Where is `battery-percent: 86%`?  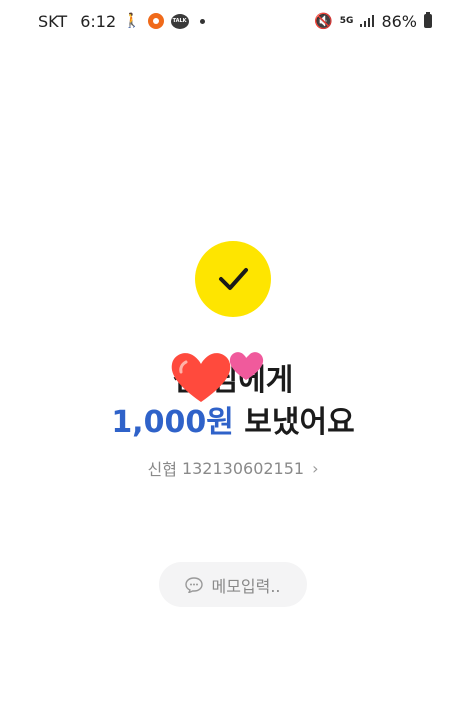 battery-percent: 86% is located at coordinates (399, 21).